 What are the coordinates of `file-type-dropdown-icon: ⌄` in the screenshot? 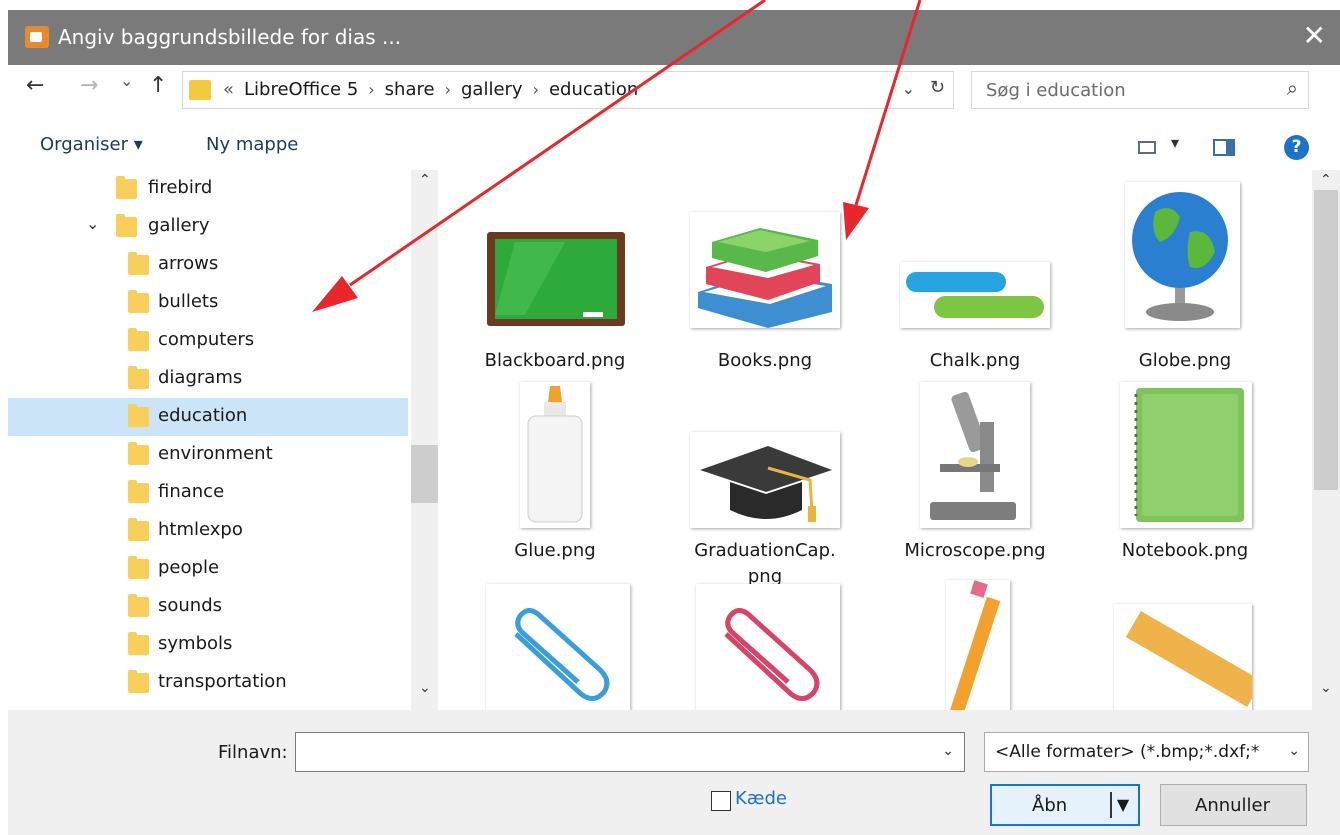 It's located at (1294, 751).